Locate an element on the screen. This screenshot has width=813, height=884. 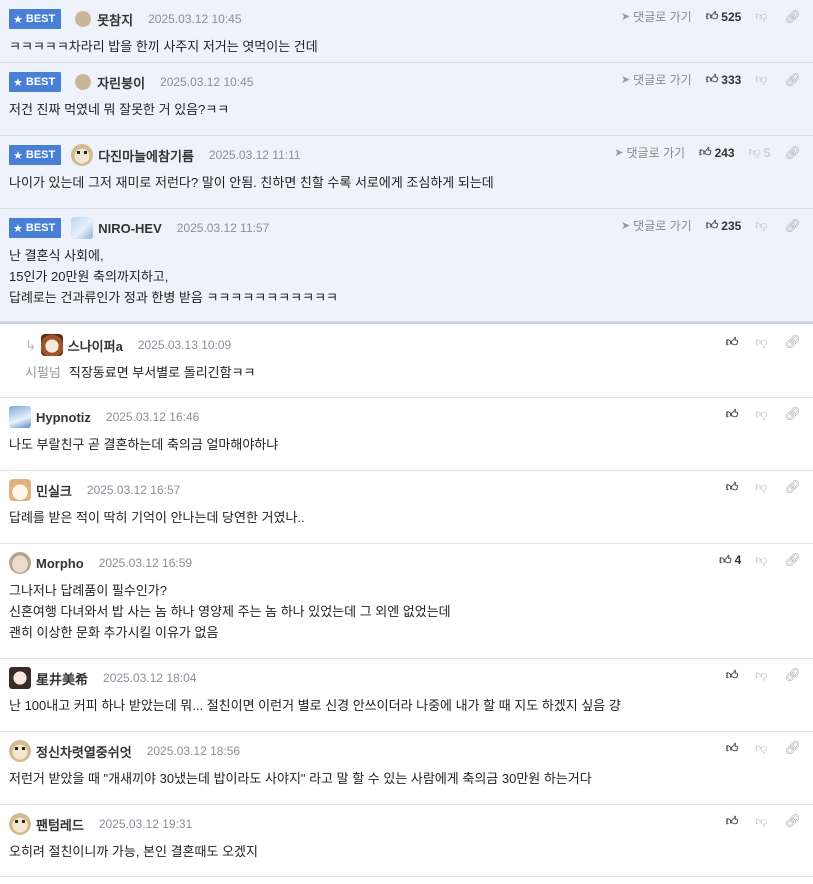
upvote-count: 333 is located at coordinates (731, 79).